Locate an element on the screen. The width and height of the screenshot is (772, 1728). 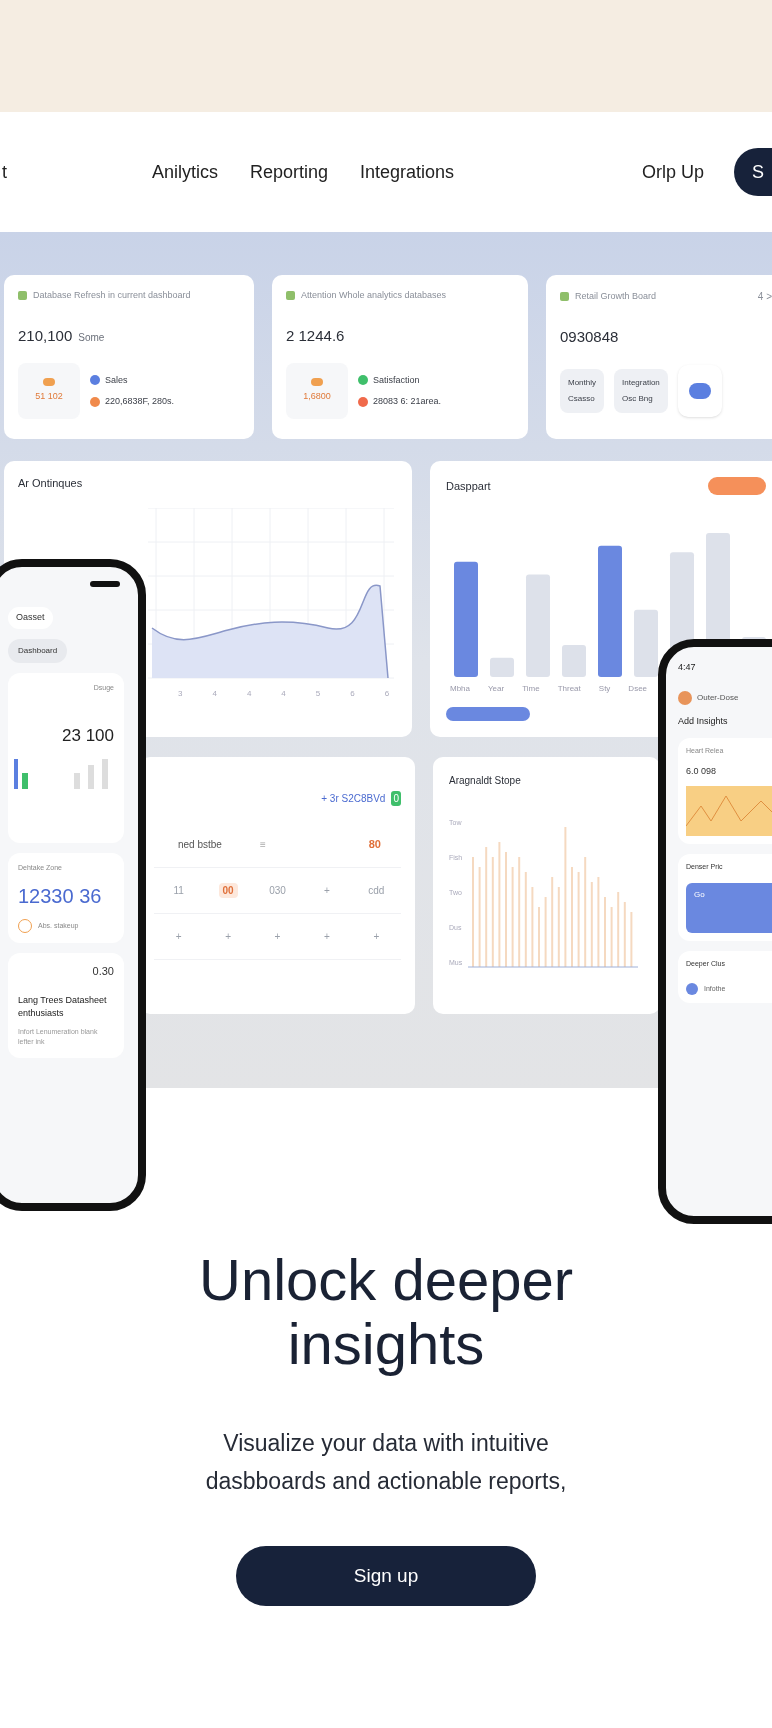
hero-subtitle: Visualize your data with intuitive dasbboards and actionable reports, is located at coordinates (386, 1462).